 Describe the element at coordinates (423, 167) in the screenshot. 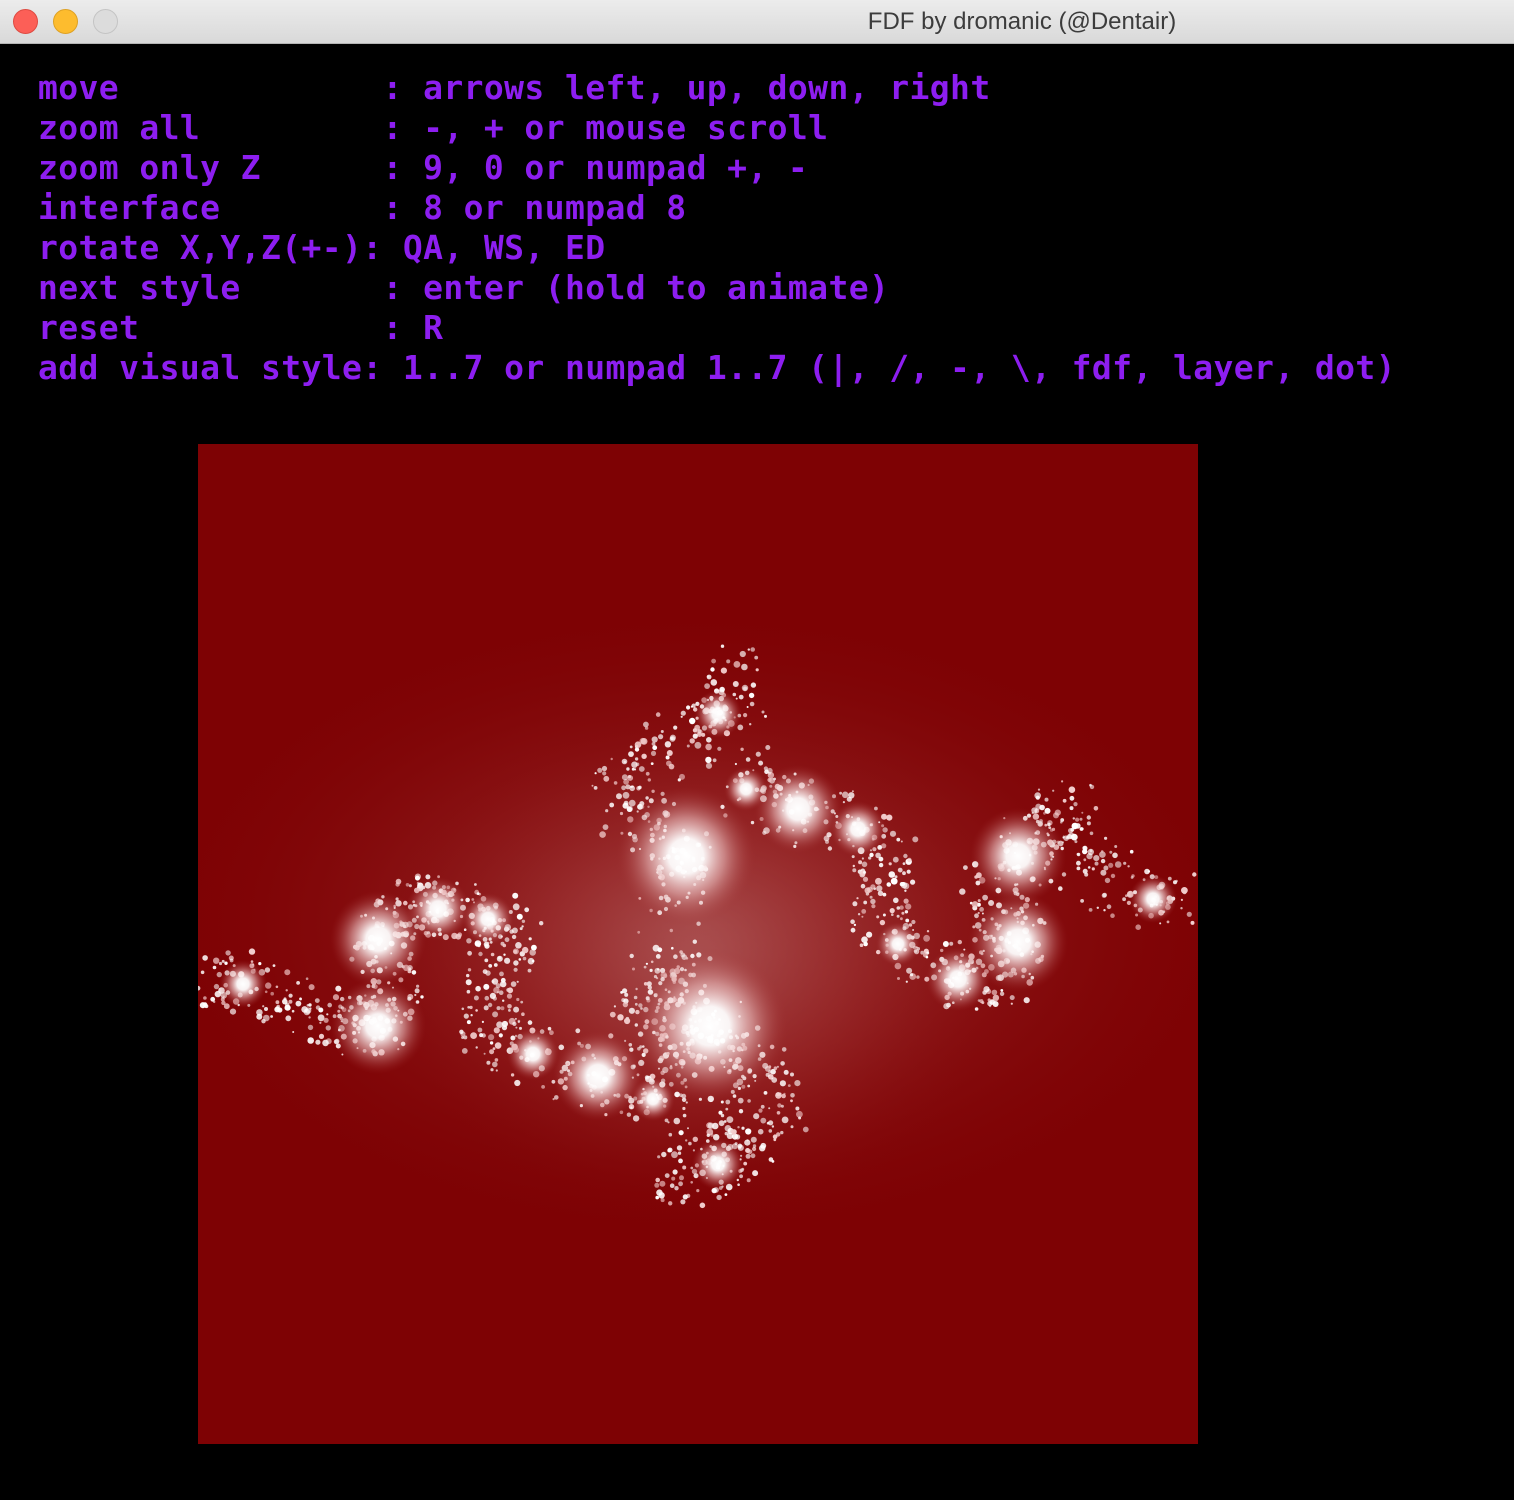

I see `help-line-zoom-z: zoom only Z : 9, 0 or numpad +, -` at that location.